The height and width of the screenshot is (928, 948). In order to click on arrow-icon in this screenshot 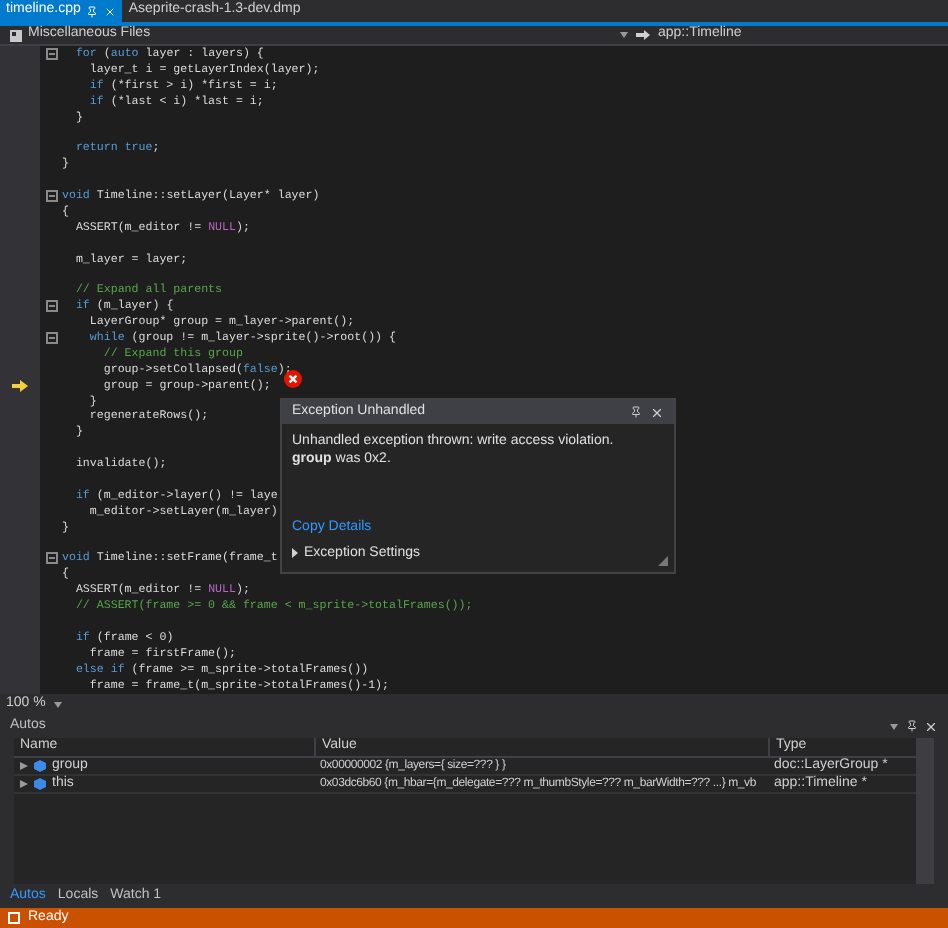, I will do `click(643, 35)`.